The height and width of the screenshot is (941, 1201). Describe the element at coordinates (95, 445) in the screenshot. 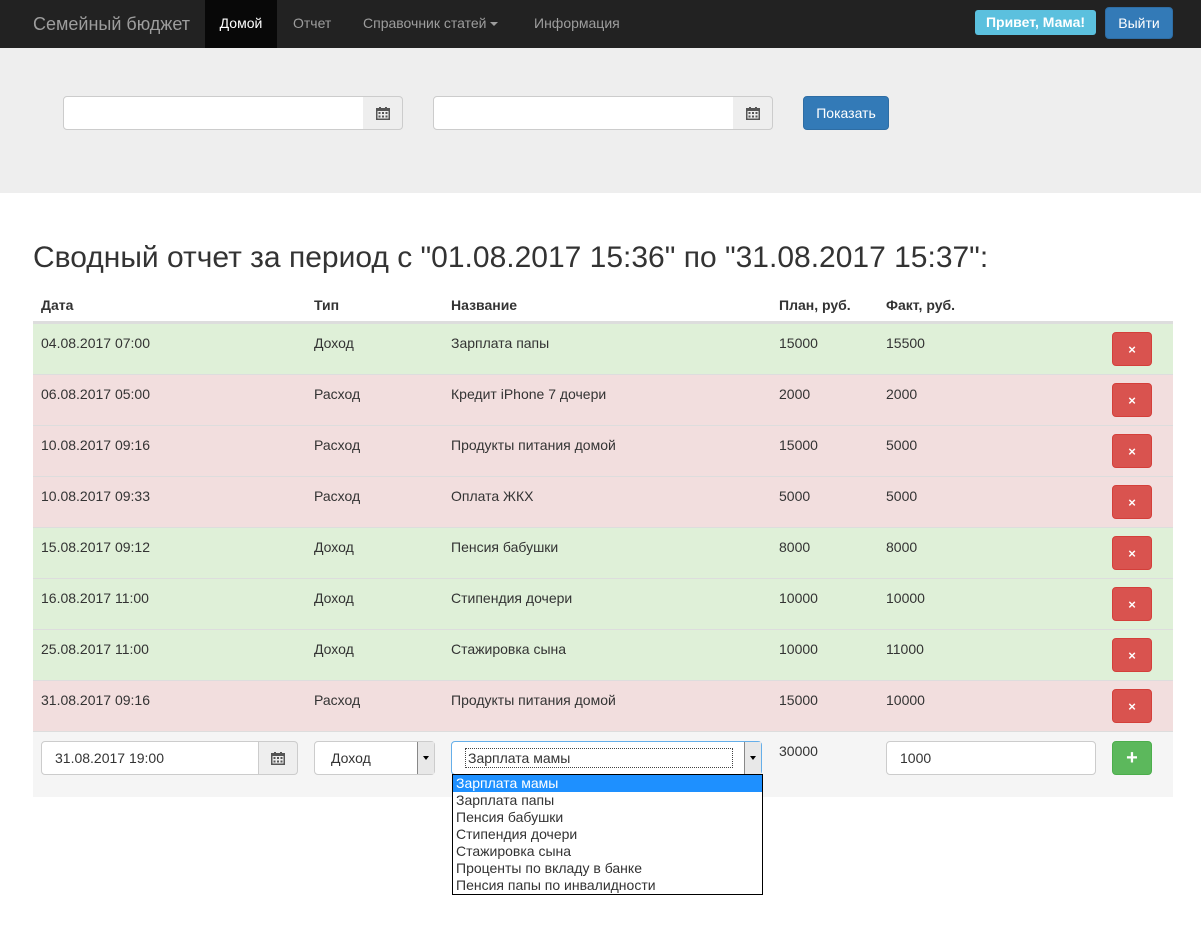

I see `cell-date: 10.08.2017 09:16` at that location.